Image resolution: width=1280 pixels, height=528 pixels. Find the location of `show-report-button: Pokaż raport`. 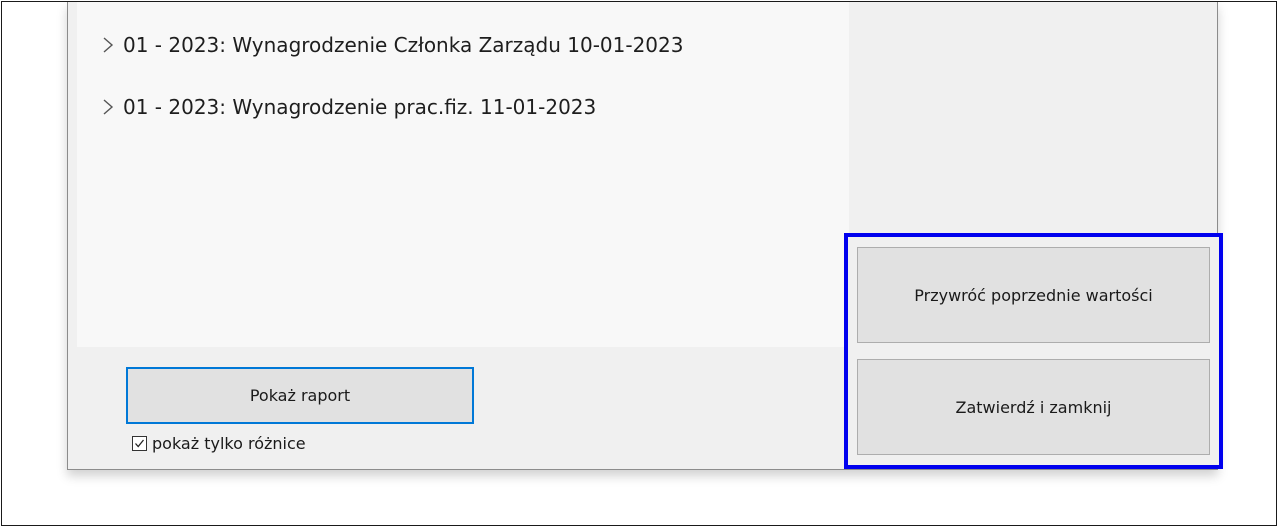

show-report-button: Pokaż raport is located at coordinates (300, 395).